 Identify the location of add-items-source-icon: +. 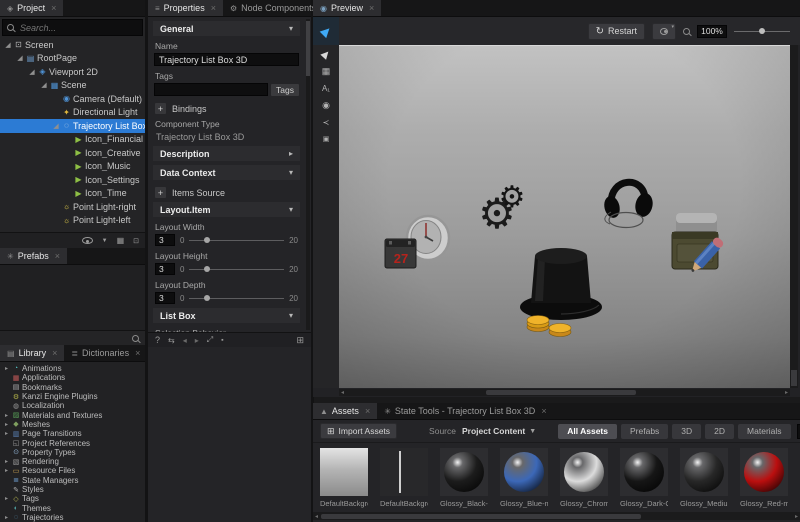
(160, 192).